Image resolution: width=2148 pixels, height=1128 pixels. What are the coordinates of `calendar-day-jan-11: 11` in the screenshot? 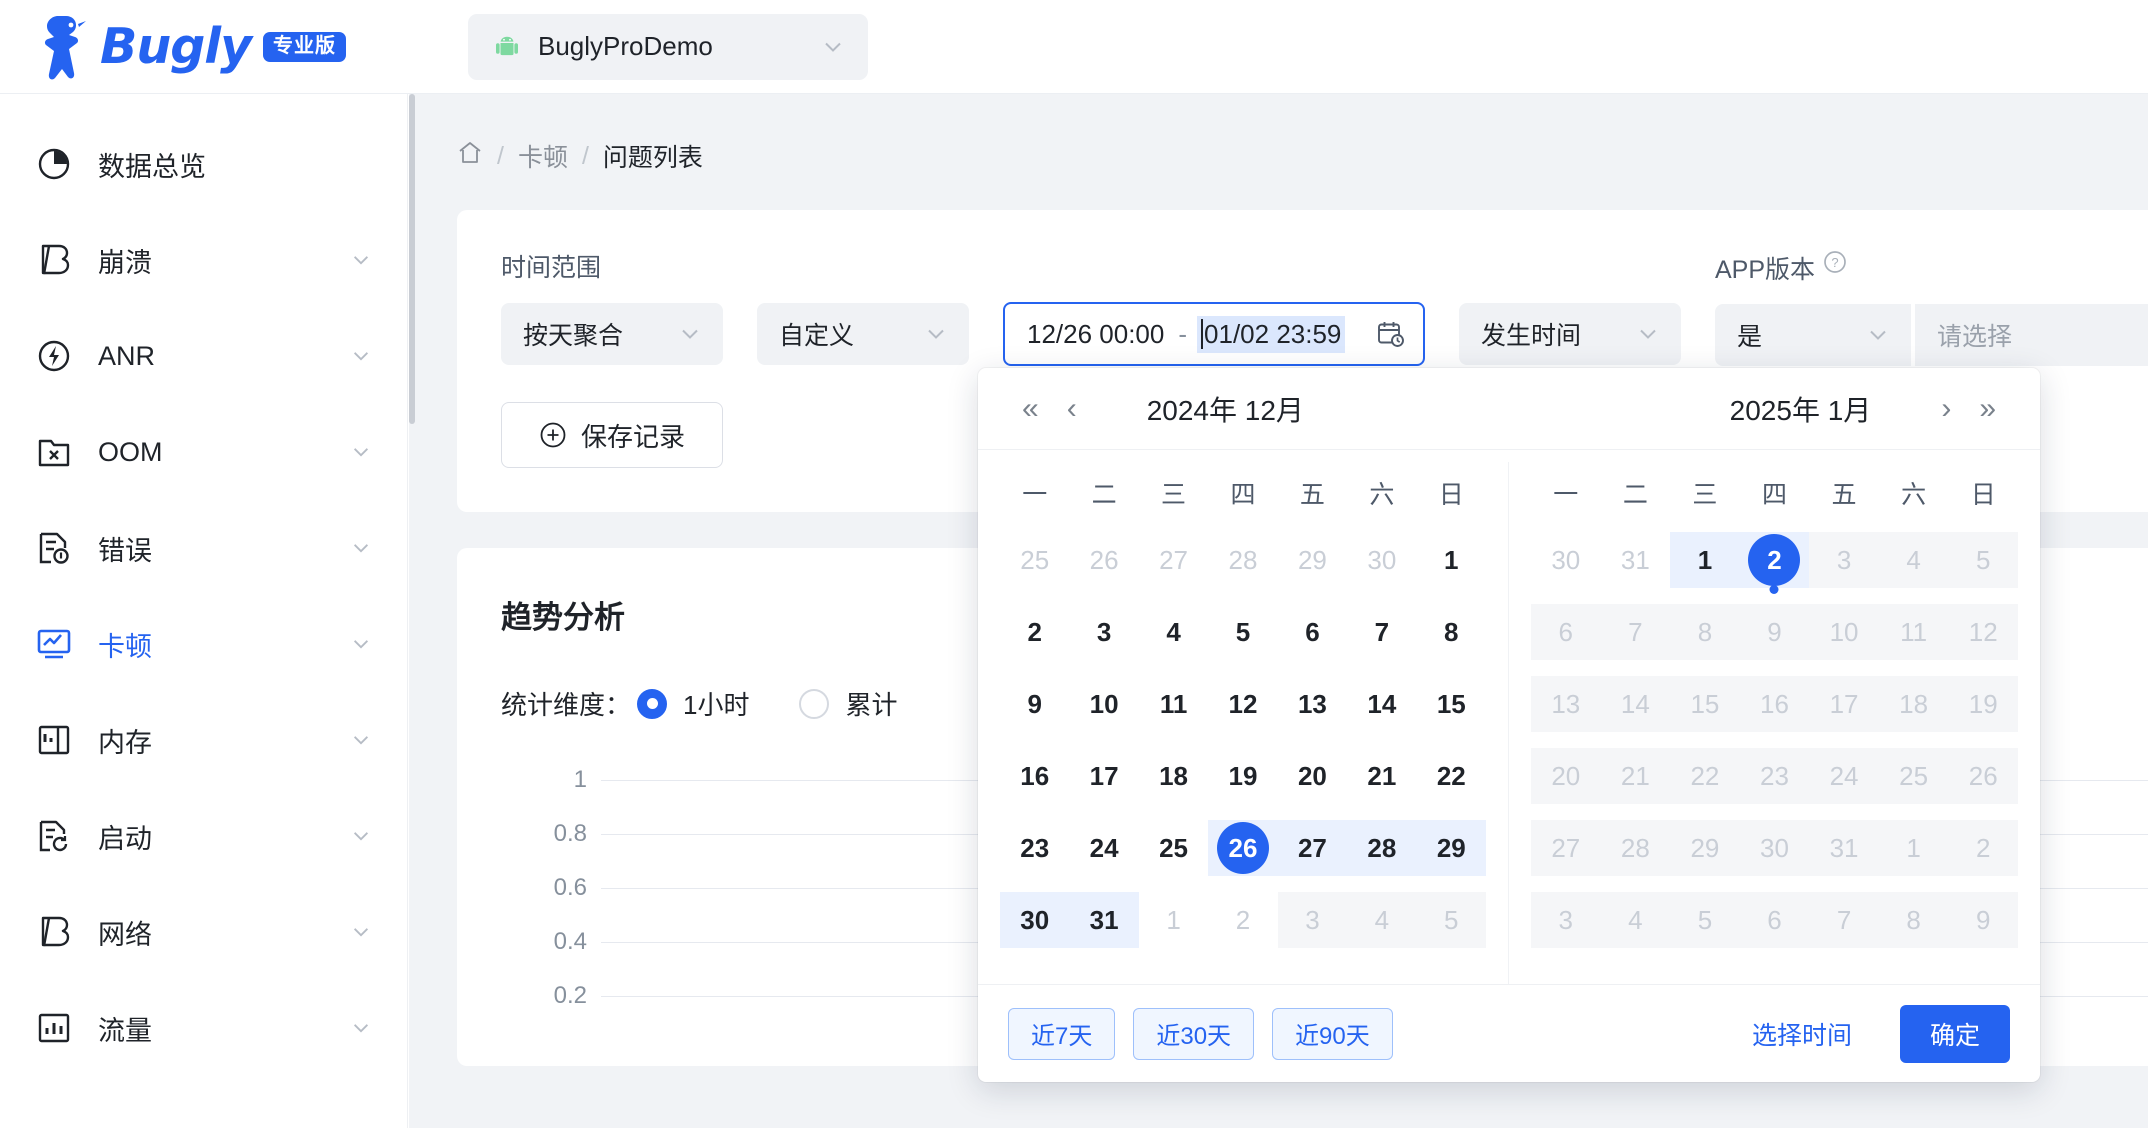 It's located at (1913, 632).